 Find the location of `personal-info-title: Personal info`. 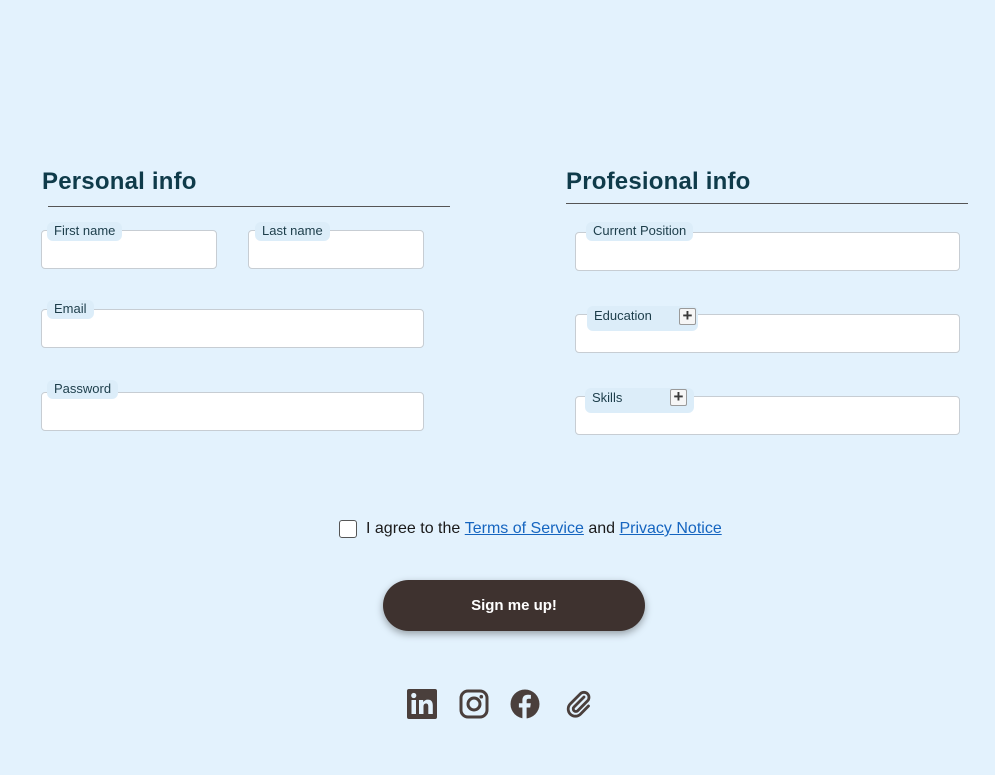

personal-info-title: Personal info is located at coordinates (119, 181).